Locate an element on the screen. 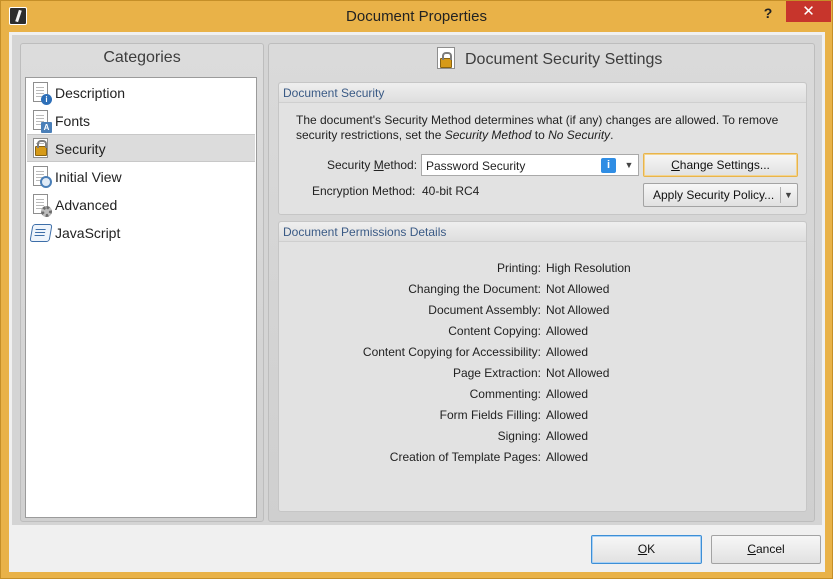 The height and width of the screenshot is (579, 833). group-title: Document Permissions Details is located at coordinates (542, 232).